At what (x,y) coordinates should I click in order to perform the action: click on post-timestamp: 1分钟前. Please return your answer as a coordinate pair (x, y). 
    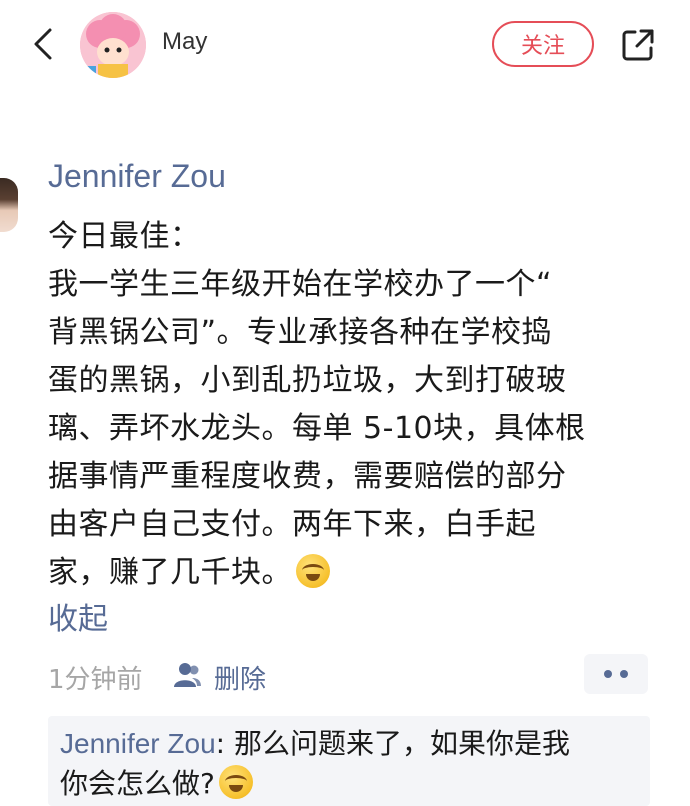
    Looking at the image, I should click on (95, 680).